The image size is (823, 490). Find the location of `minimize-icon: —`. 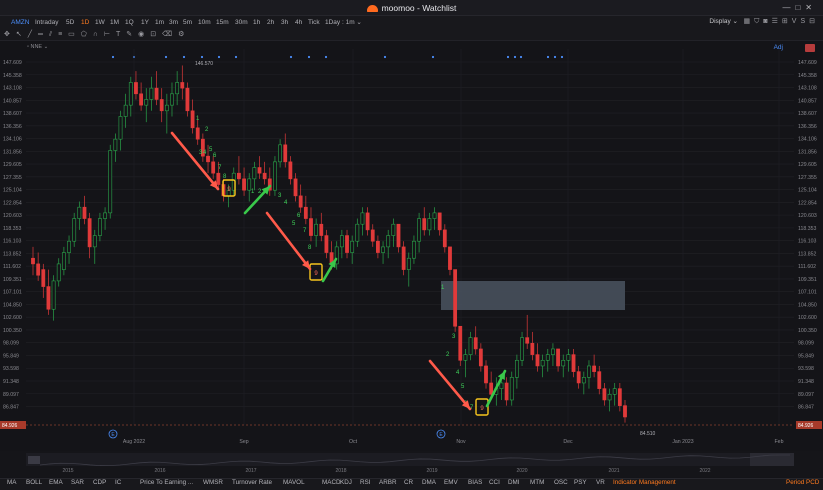

minimize-icon: — is located at coordinates (788, 7).